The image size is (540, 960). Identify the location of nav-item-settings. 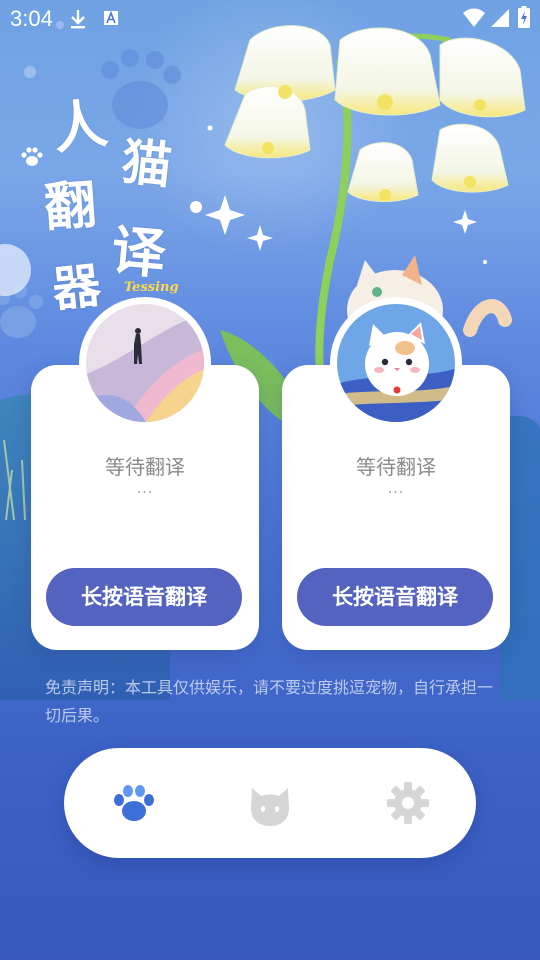
(408, 803).